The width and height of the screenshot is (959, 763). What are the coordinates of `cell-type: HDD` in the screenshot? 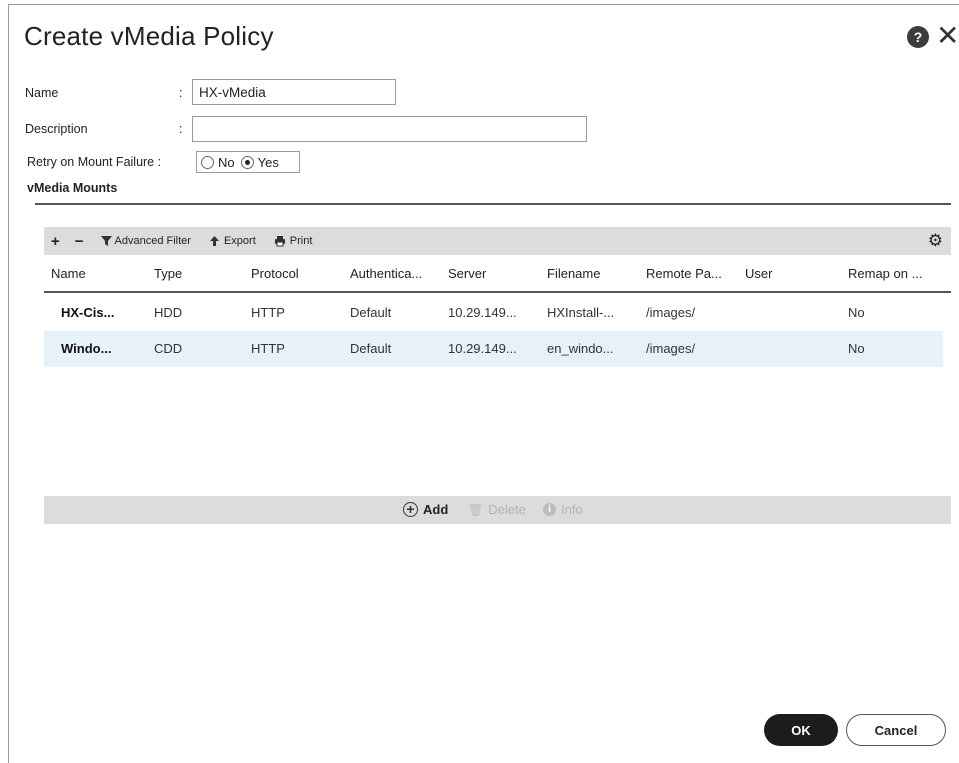 It's located at (168, 312).